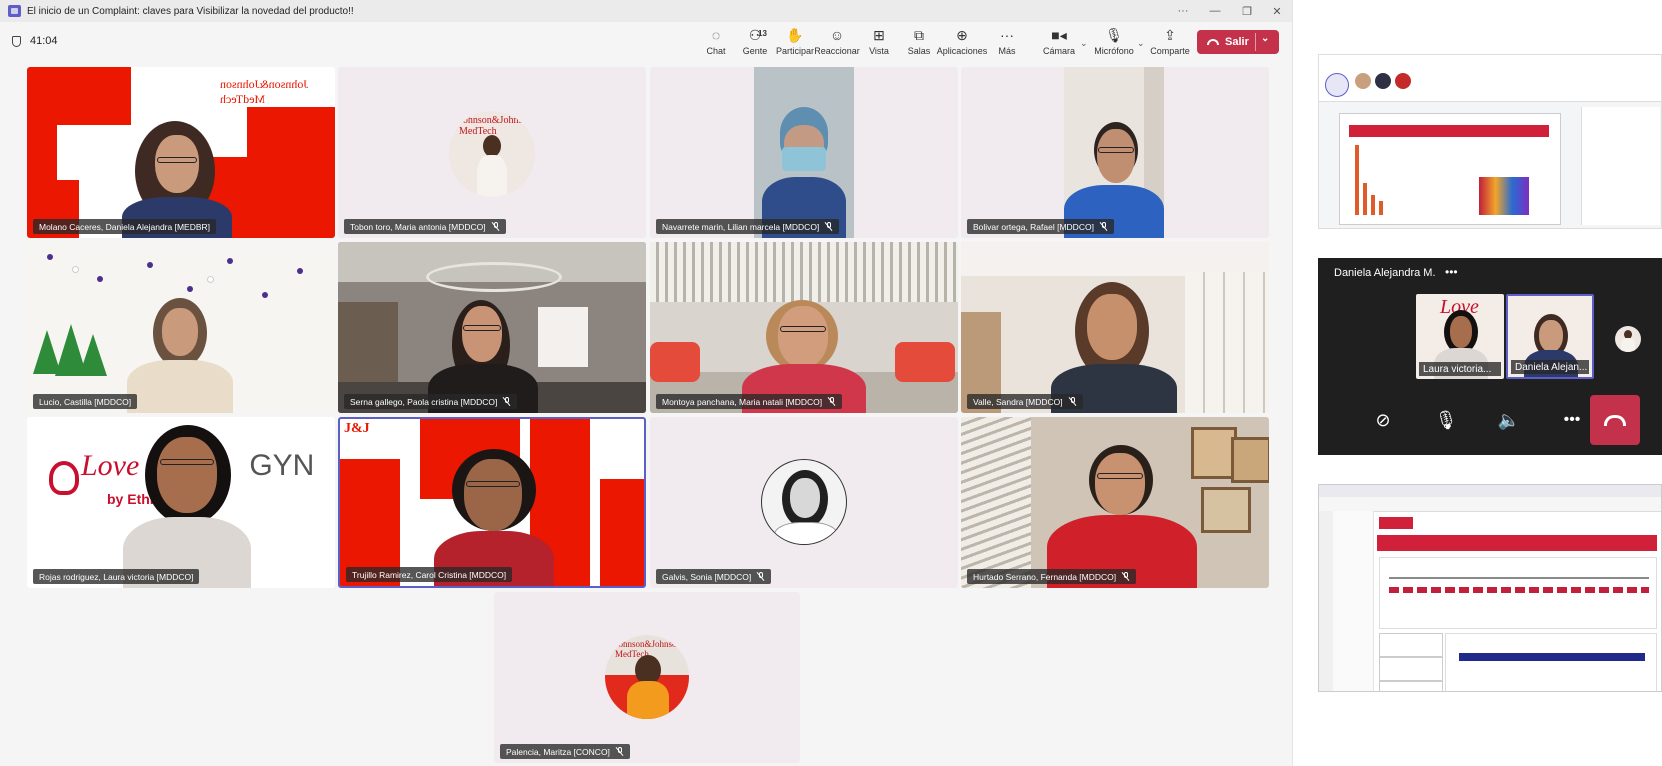 Image resolution: width=1662 pixels, height=766 pixels. Describe the element at coordinates (429, 574) in the screenshot. I see `participant-name: Trujillo Ramirez, Carol Cristina [MDDCO]` at that location.